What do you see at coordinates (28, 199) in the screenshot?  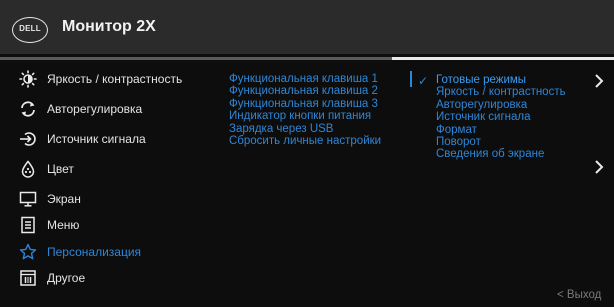 I see `display-icon` at bounding box center [28, 199].